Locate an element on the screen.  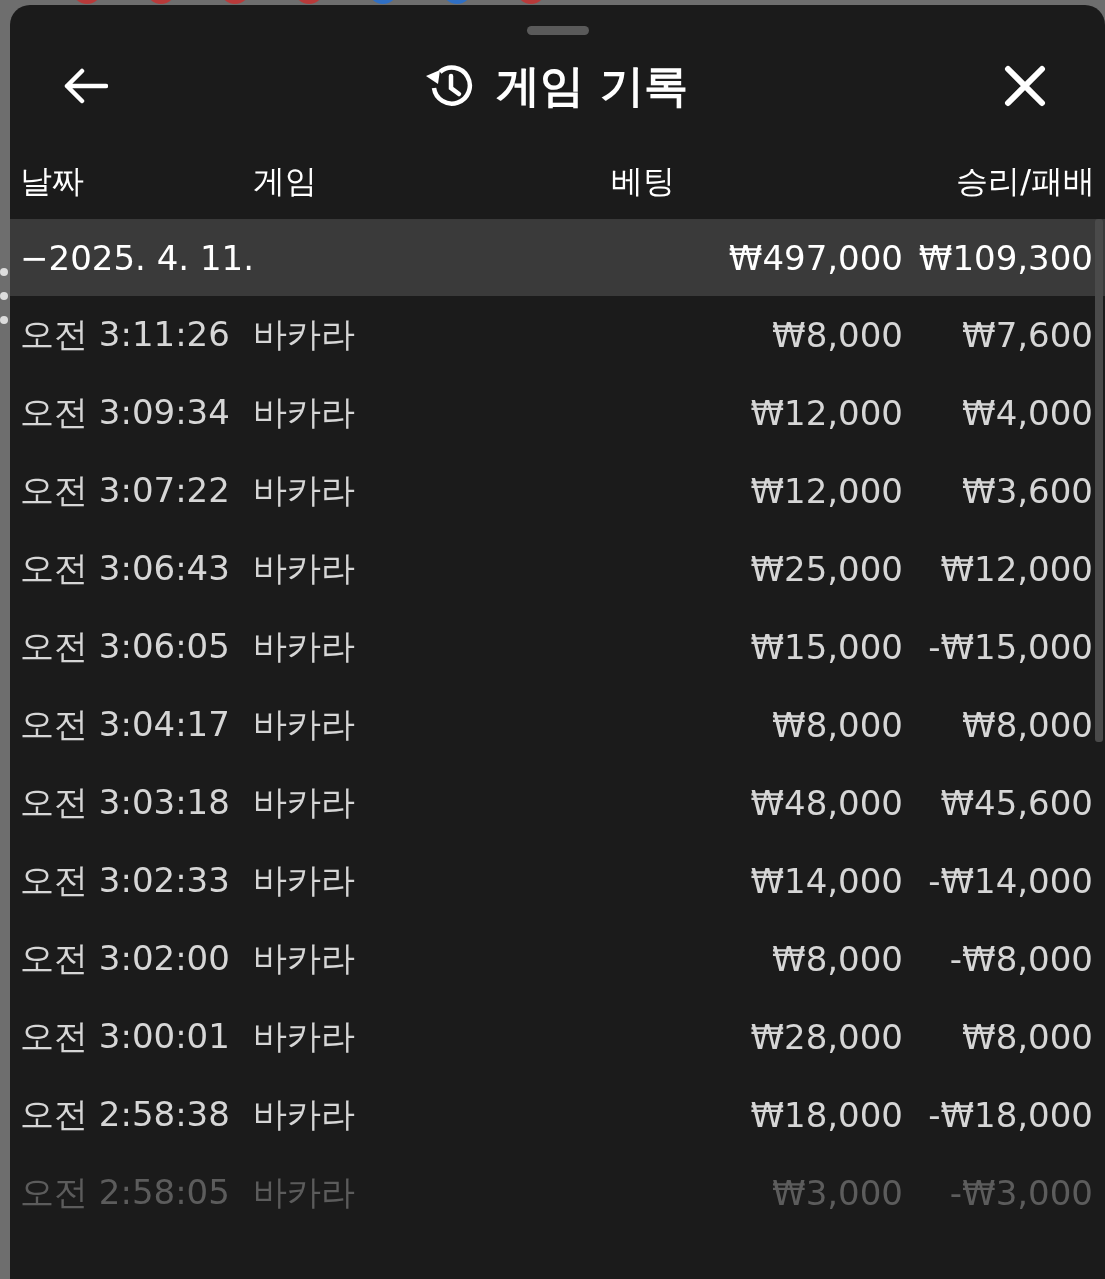
time-cell-text: 오전 3:04:17 is located at coordinates (125, 724).